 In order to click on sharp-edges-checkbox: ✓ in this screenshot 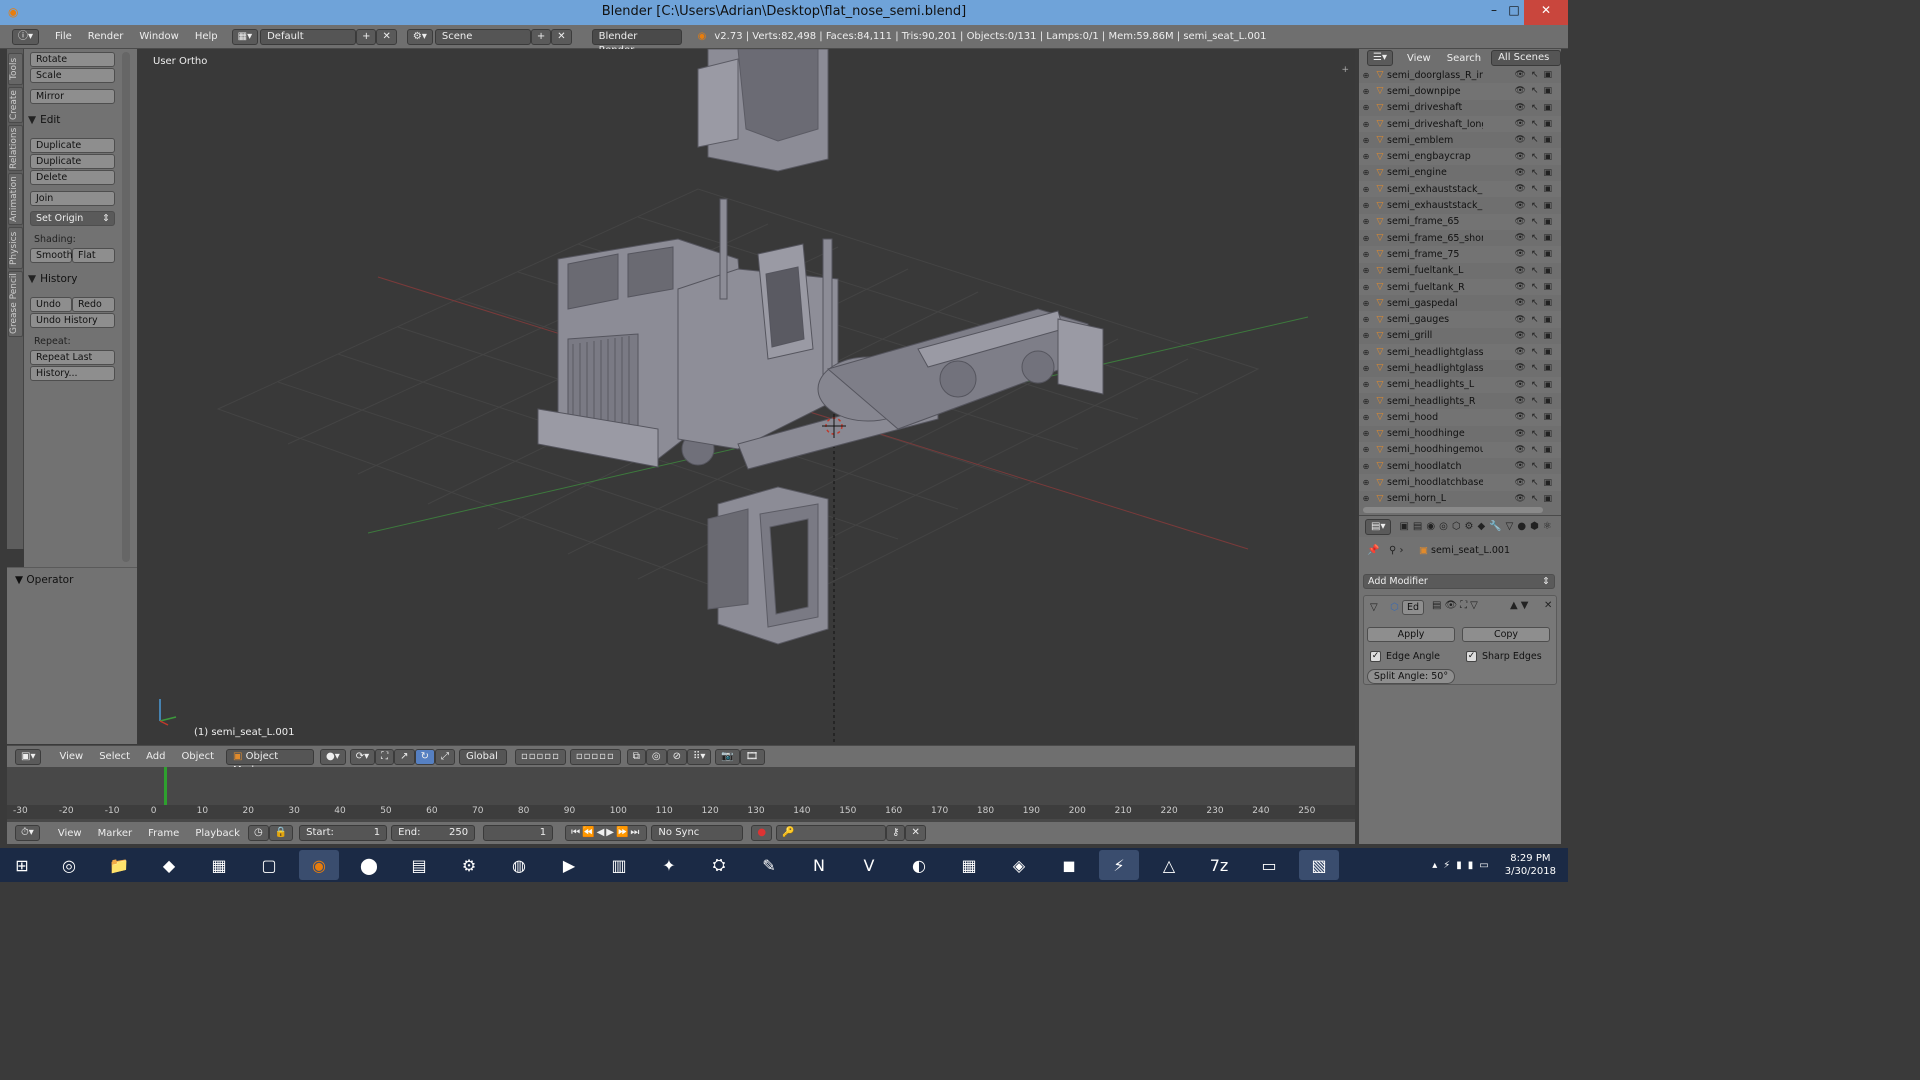, I will do `click(1471, 656)`.